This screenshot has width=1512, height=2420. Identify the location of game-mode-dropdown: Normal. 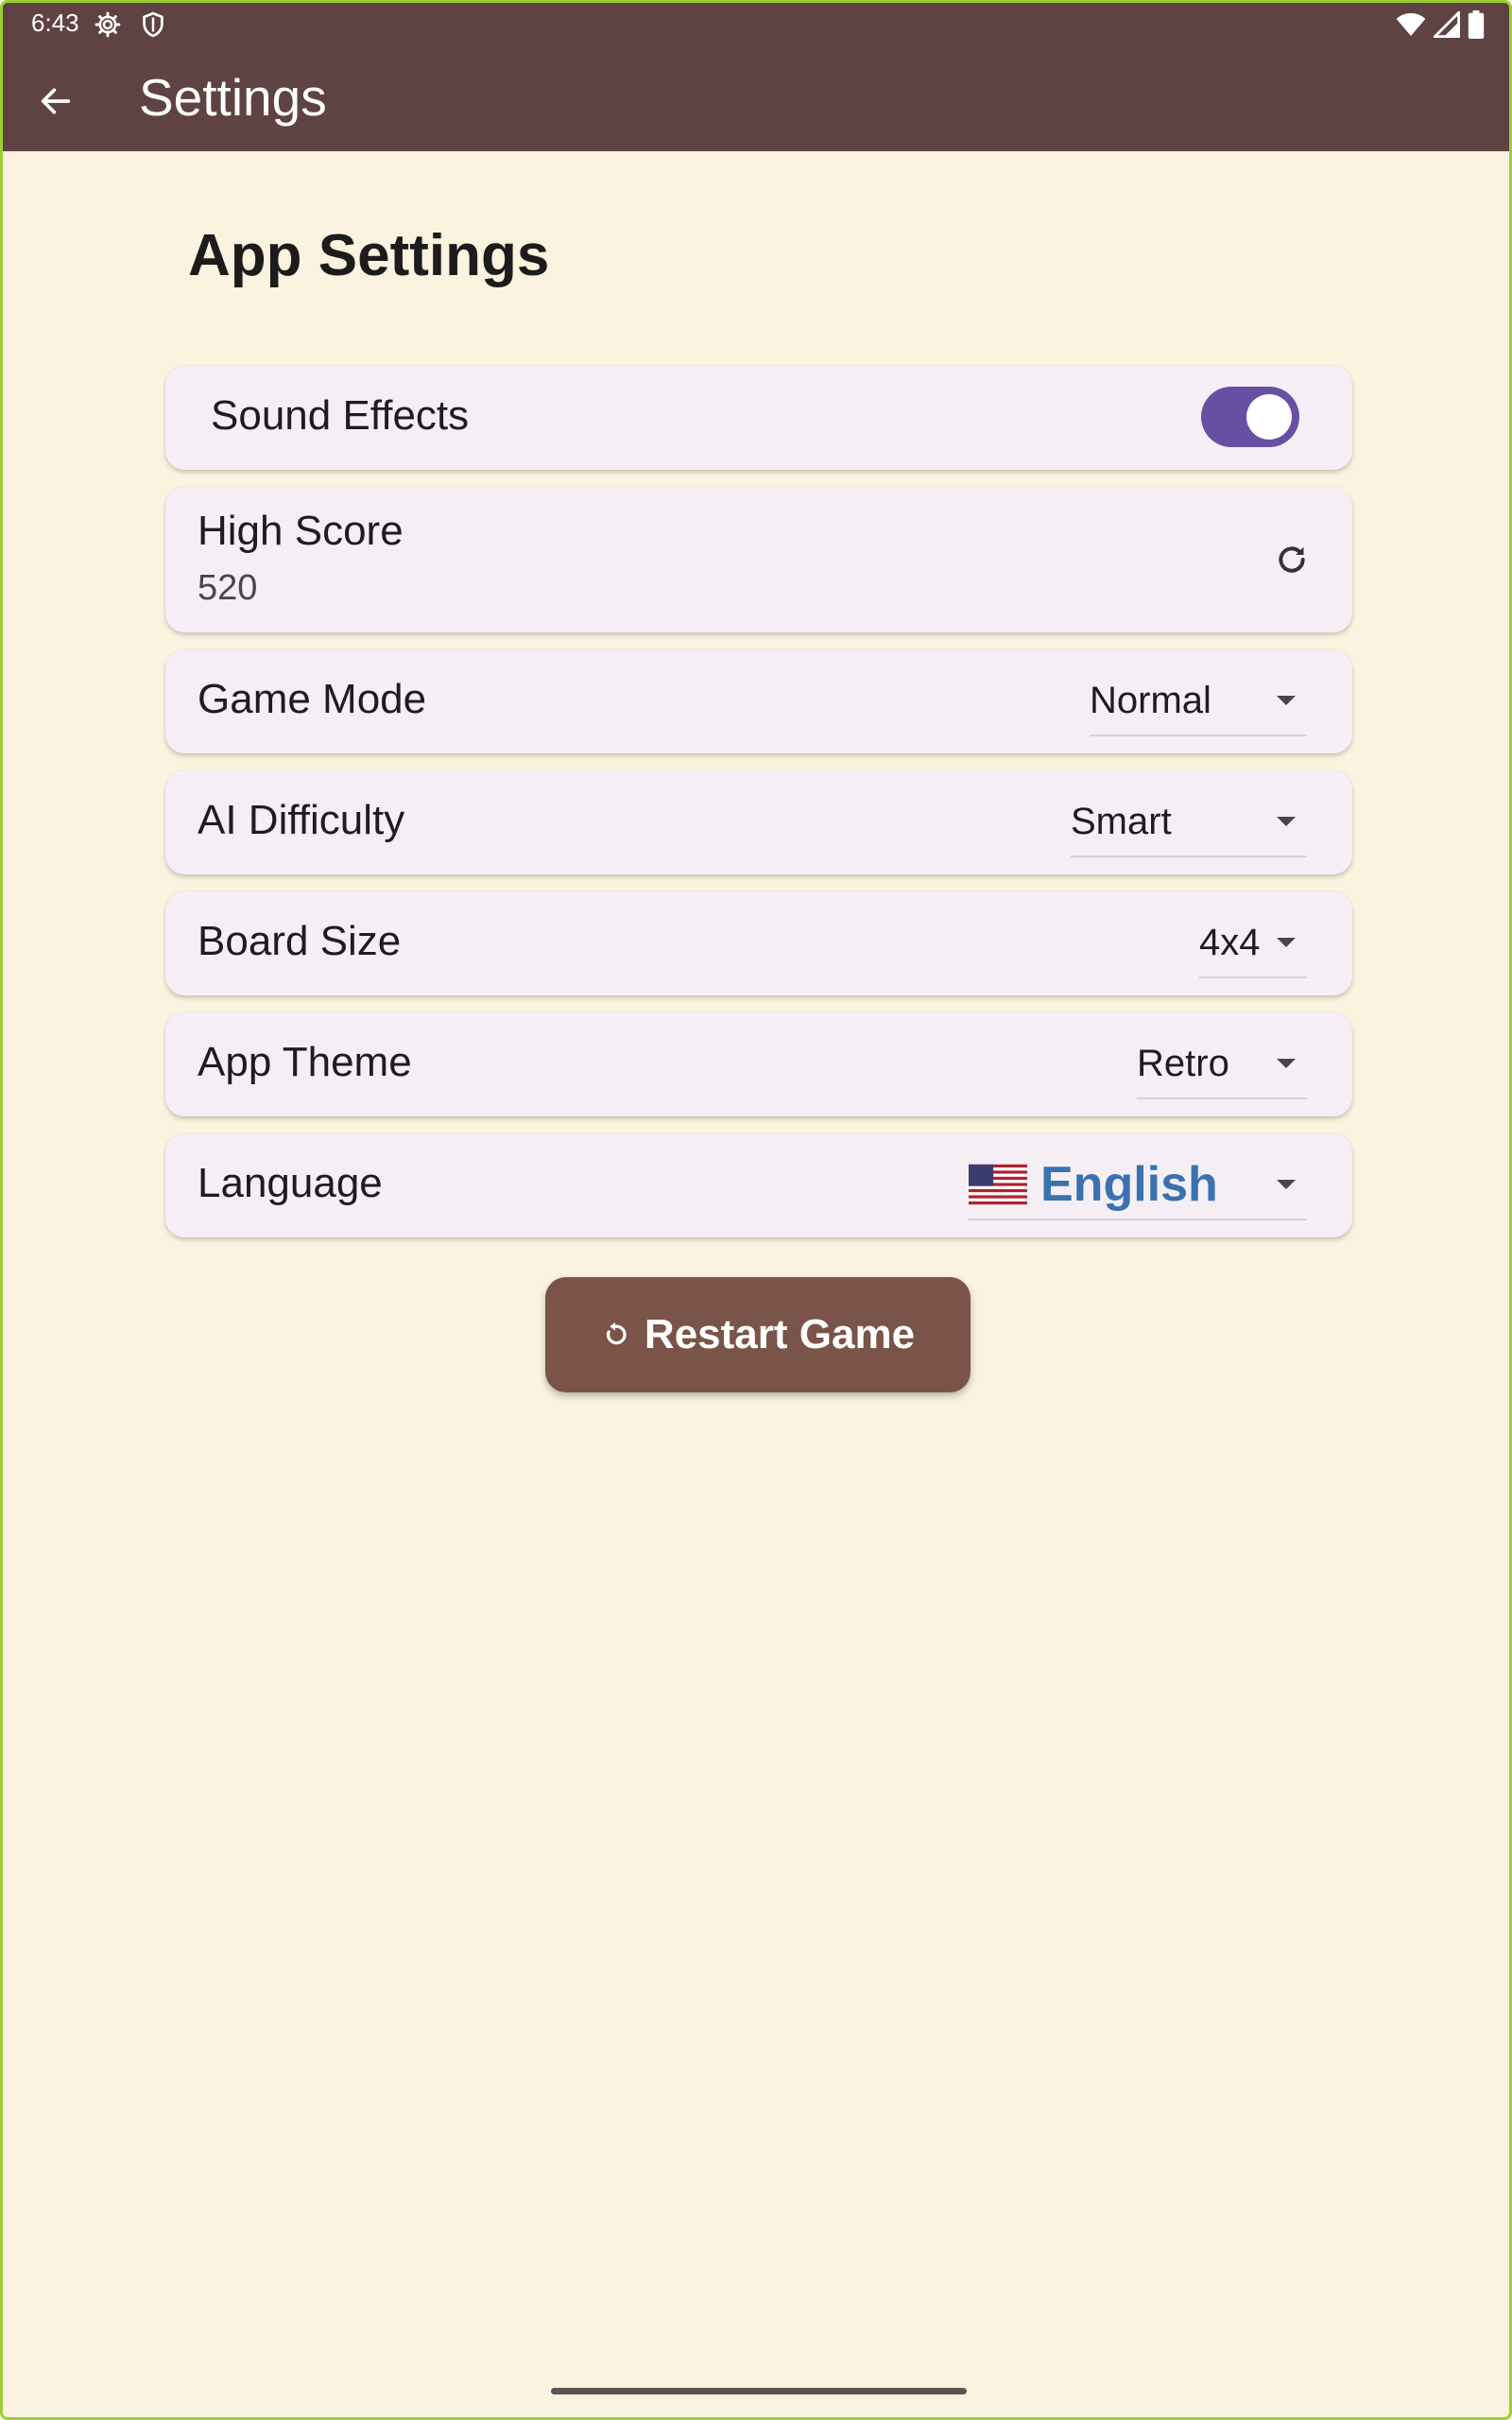
(1198, 701).